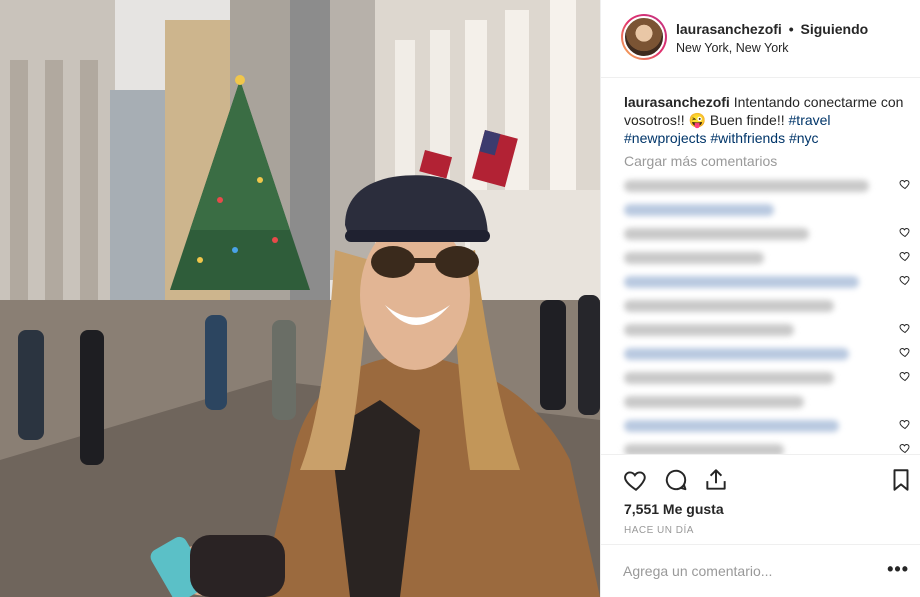 Image resolution: width=920 pixels, height=597 pixels. I want to click on avatar-image, so click(644, 37).